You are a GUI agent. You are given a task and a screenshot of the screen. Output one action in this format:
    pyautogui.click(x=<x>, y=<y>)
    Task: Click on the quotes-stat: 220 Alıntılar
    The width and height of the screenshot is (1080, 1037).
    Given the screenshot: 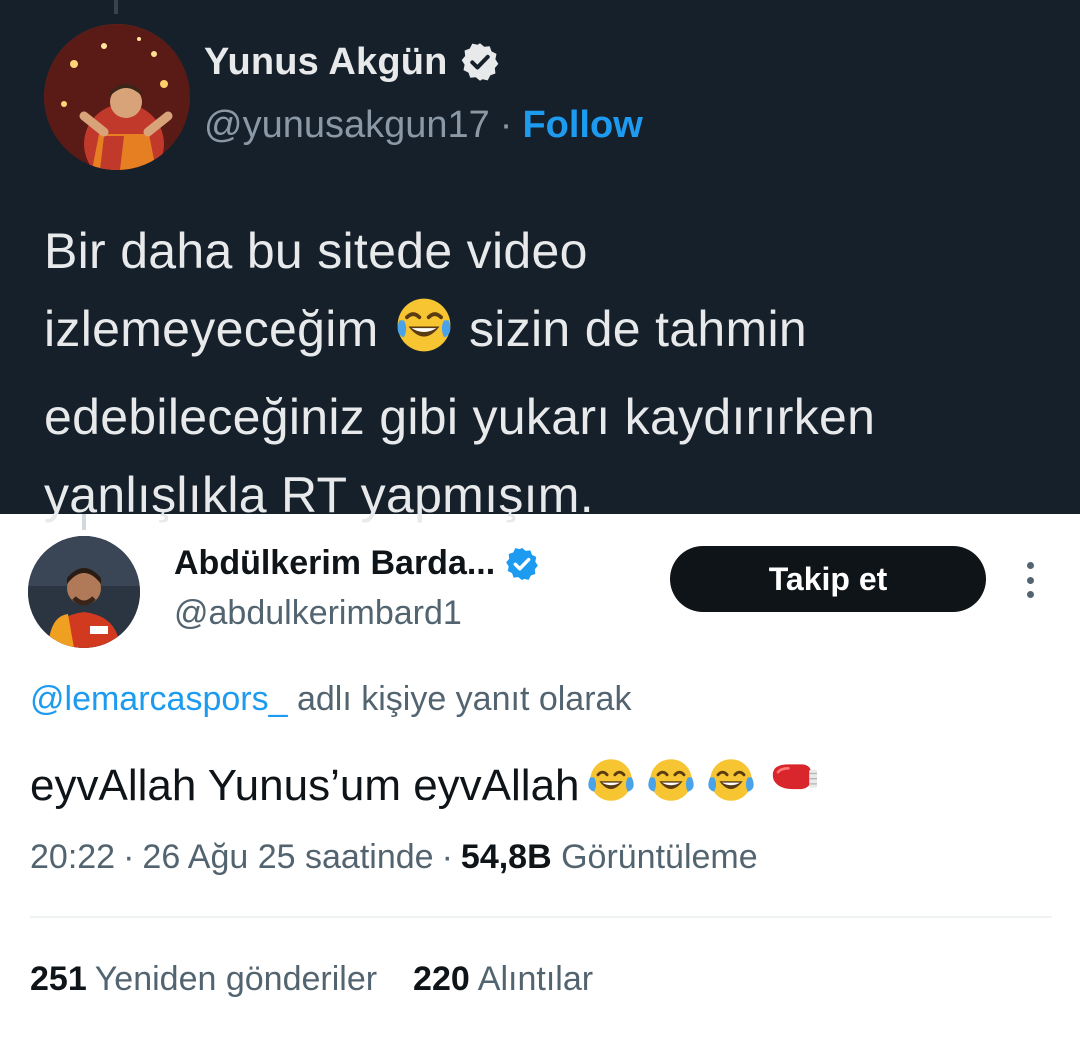 What is the action you would take?
    pyautogui.click(x=503, y=979)
    